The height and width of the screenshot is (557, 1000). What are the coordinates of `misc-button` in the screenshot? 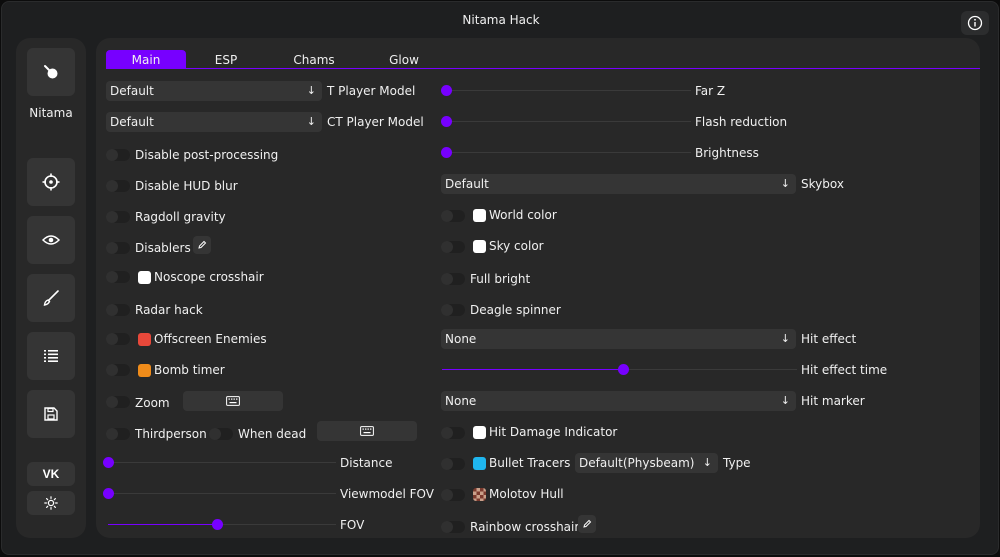 It's located at (51, 356).